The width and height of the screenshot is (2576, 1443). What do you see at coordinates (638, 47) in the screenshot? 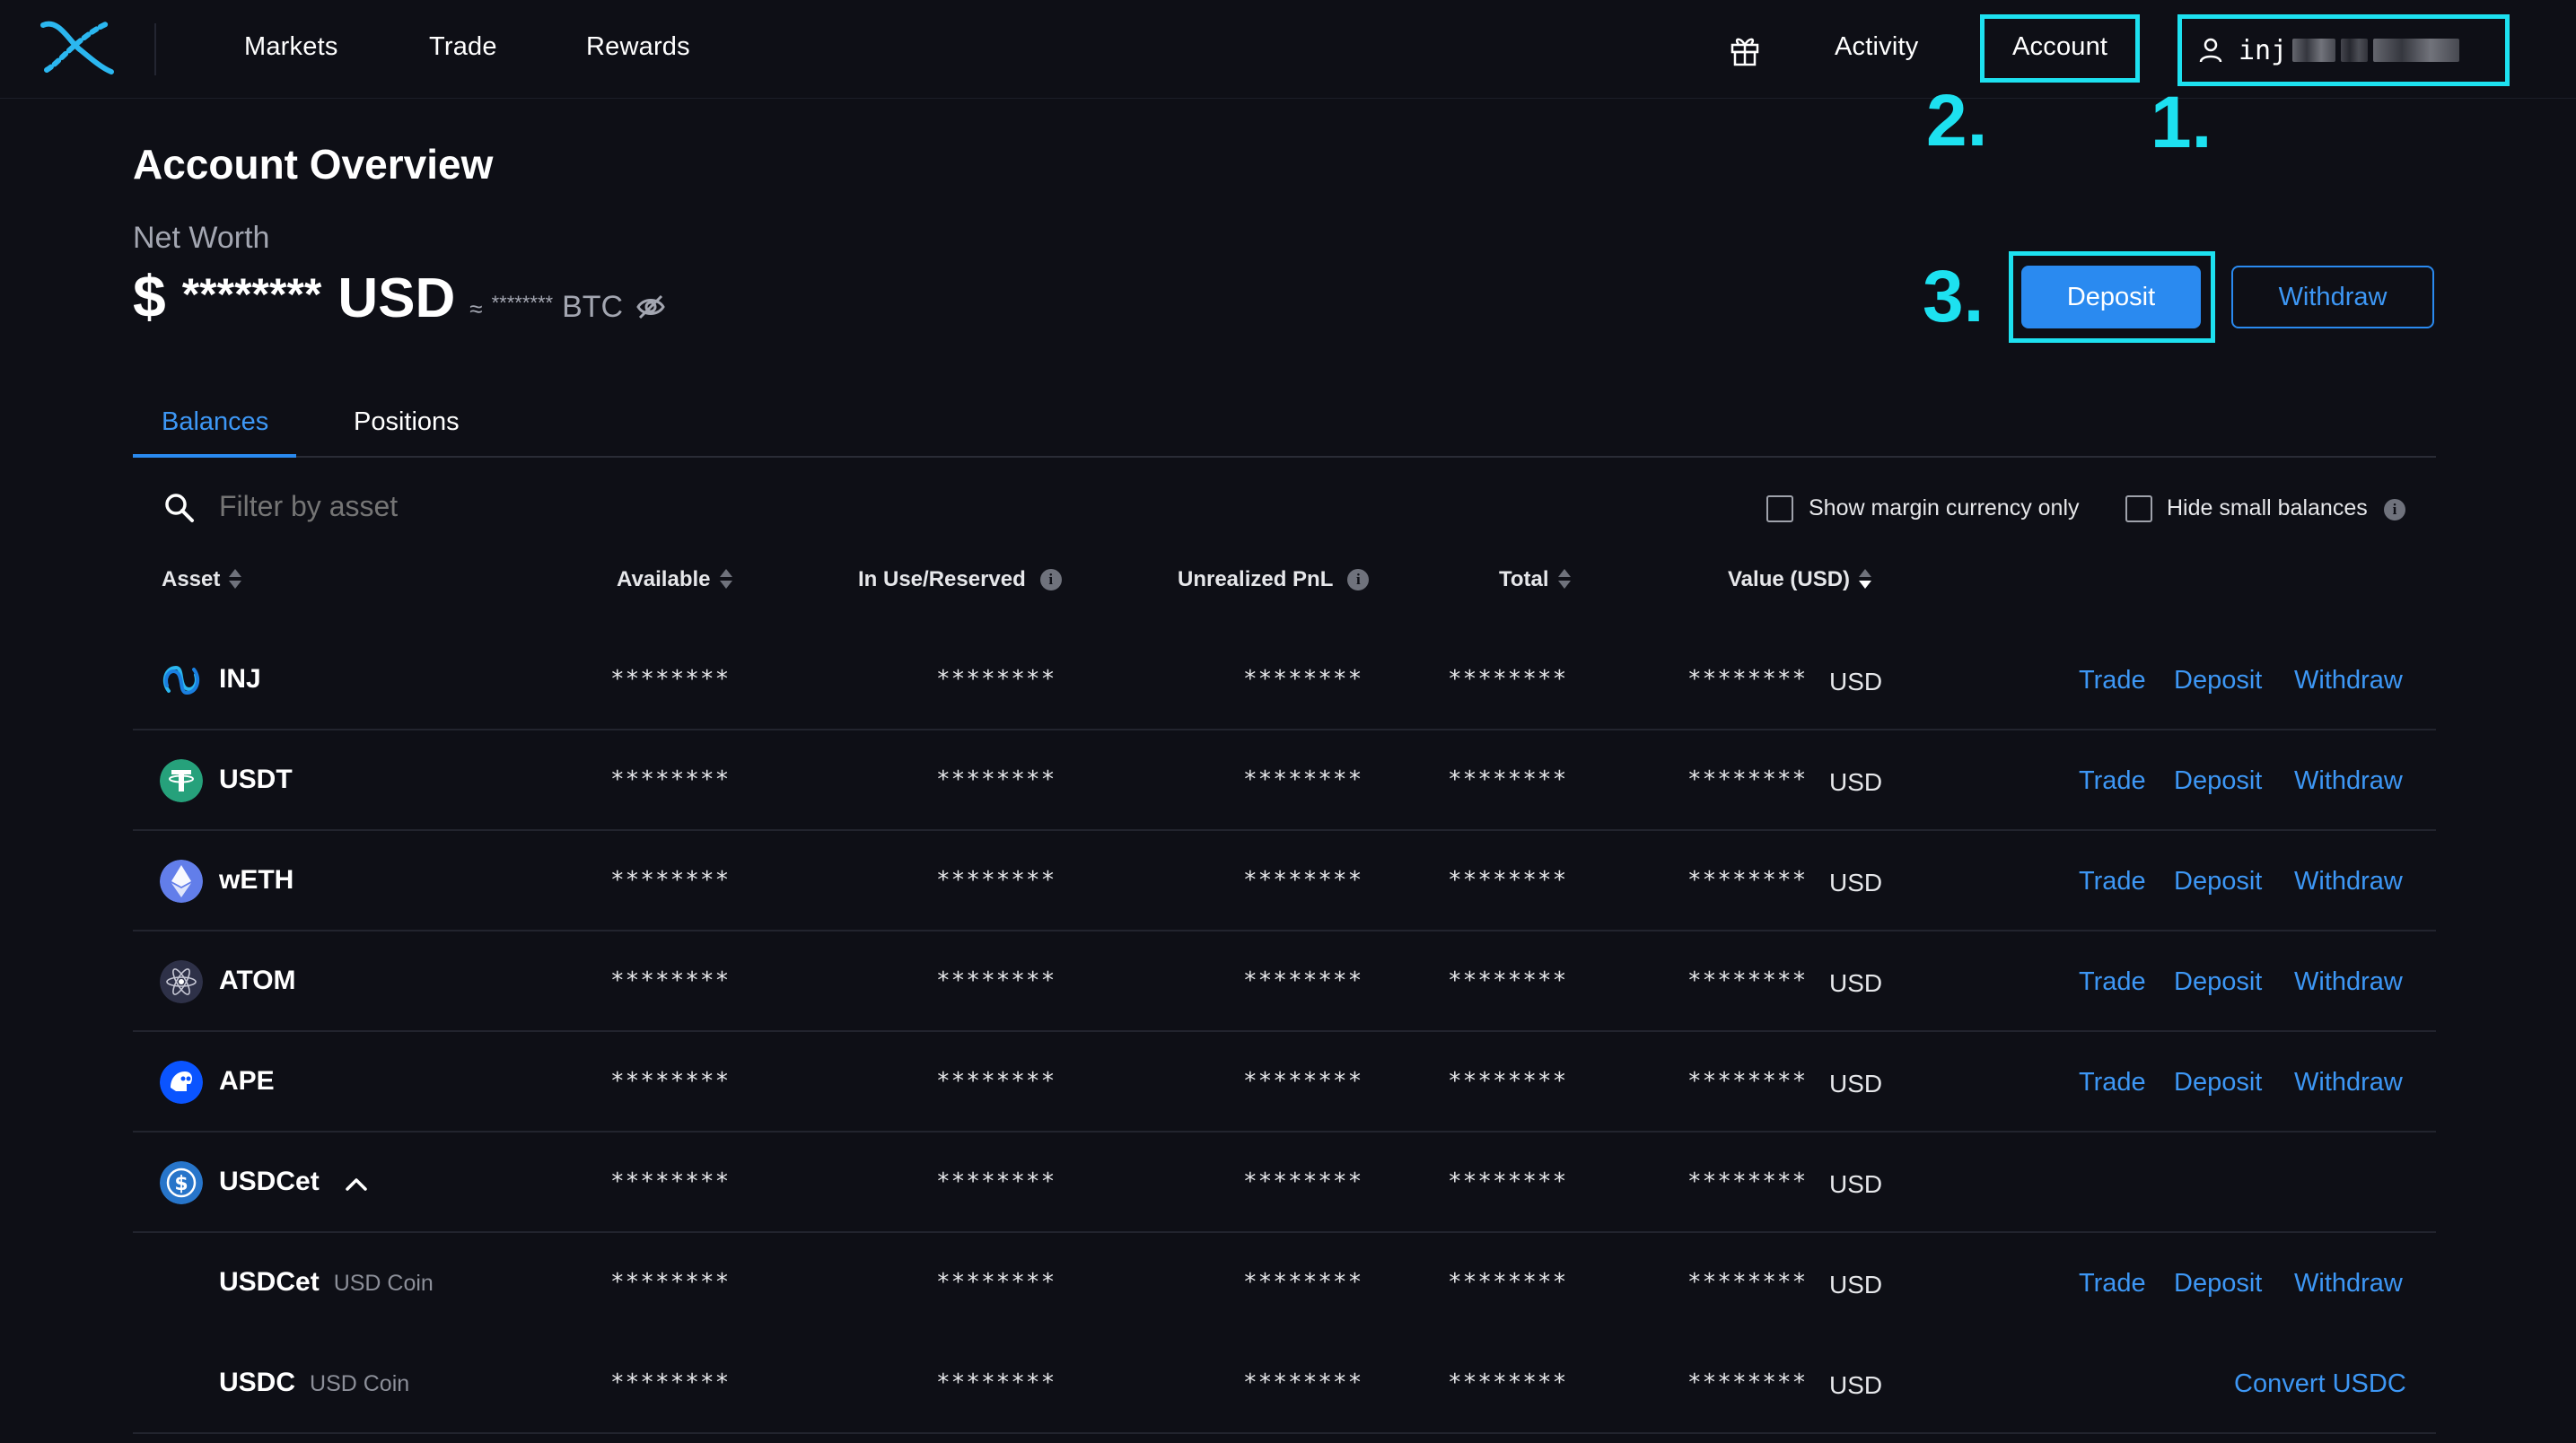
I see `nav-rewards: Rewards` at bounding box center [638, 47].